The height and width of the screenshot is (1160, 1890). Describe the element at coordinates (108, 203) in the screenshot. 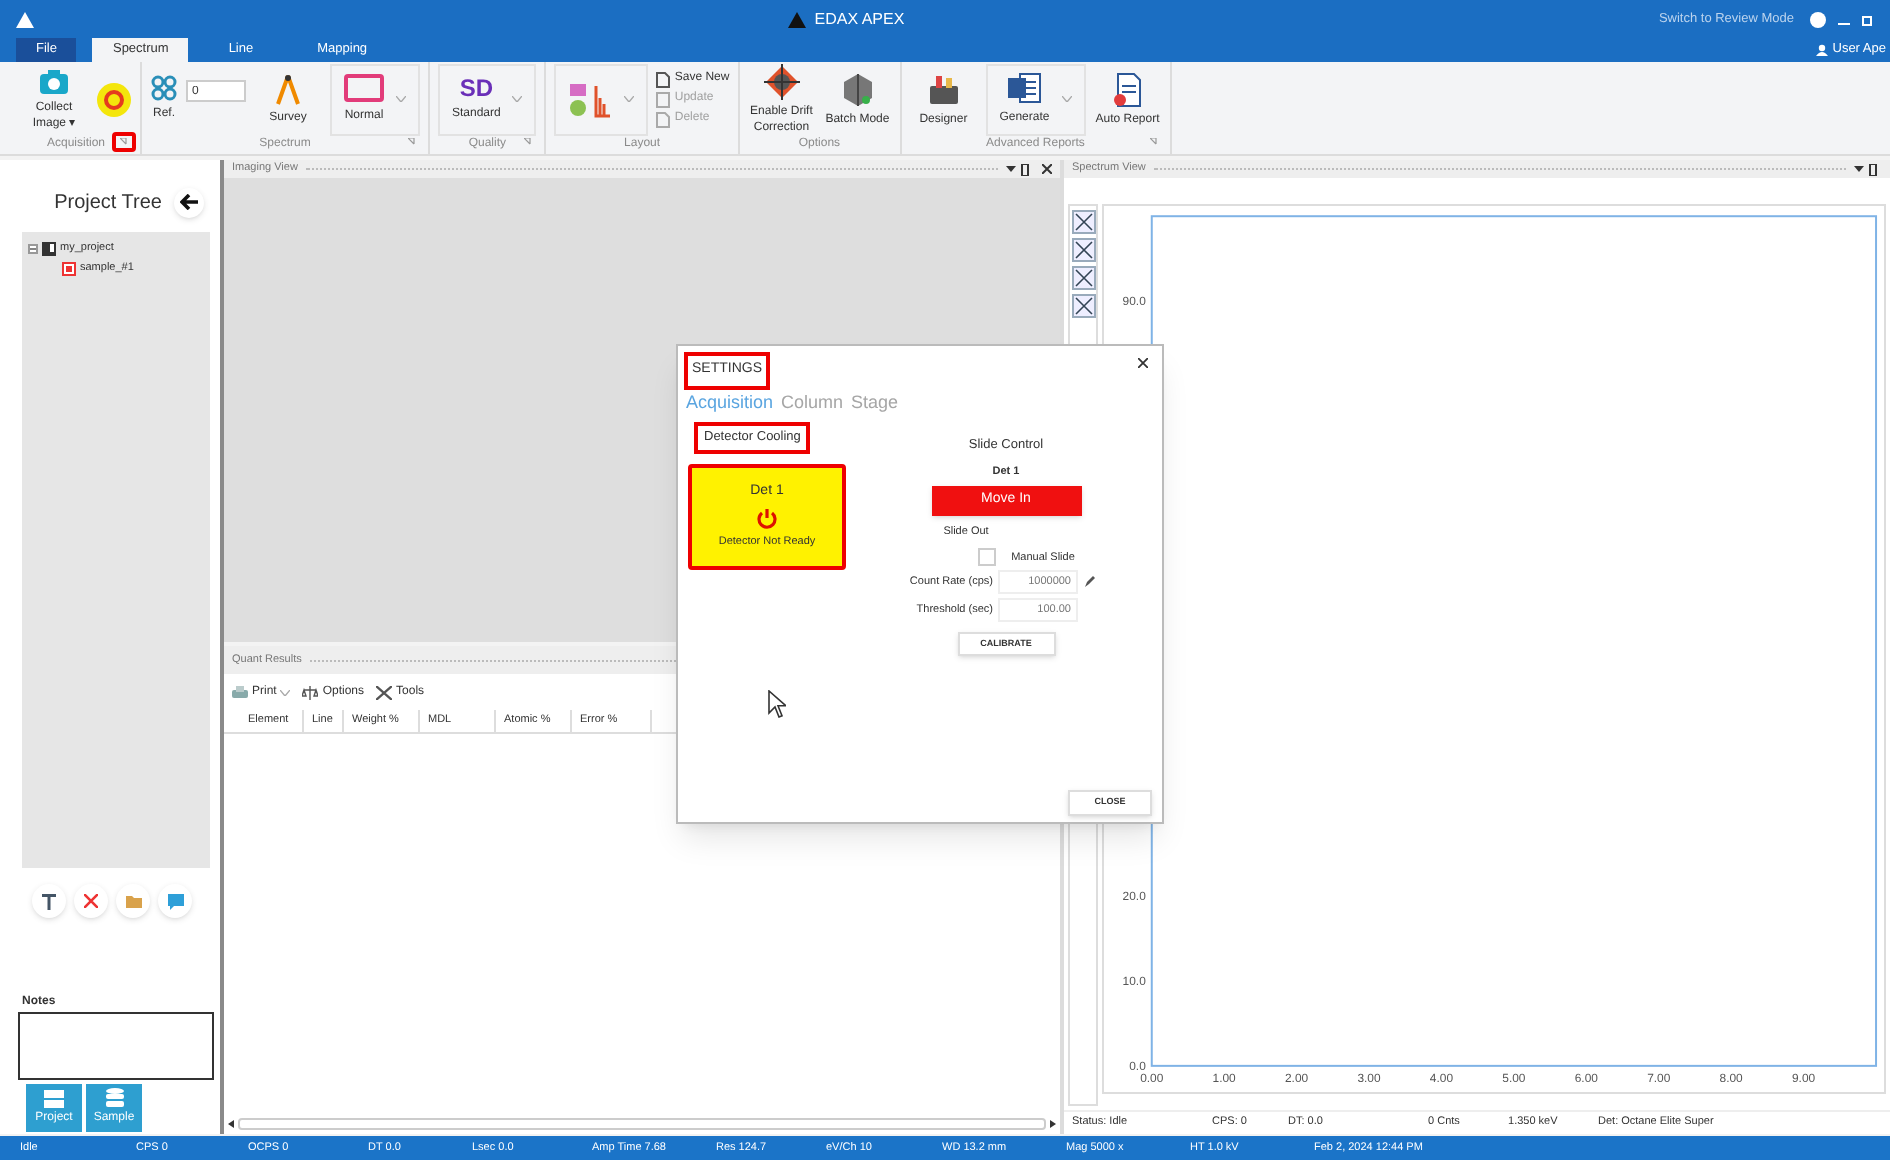

I see `panel-title: Project Tree` at that location.